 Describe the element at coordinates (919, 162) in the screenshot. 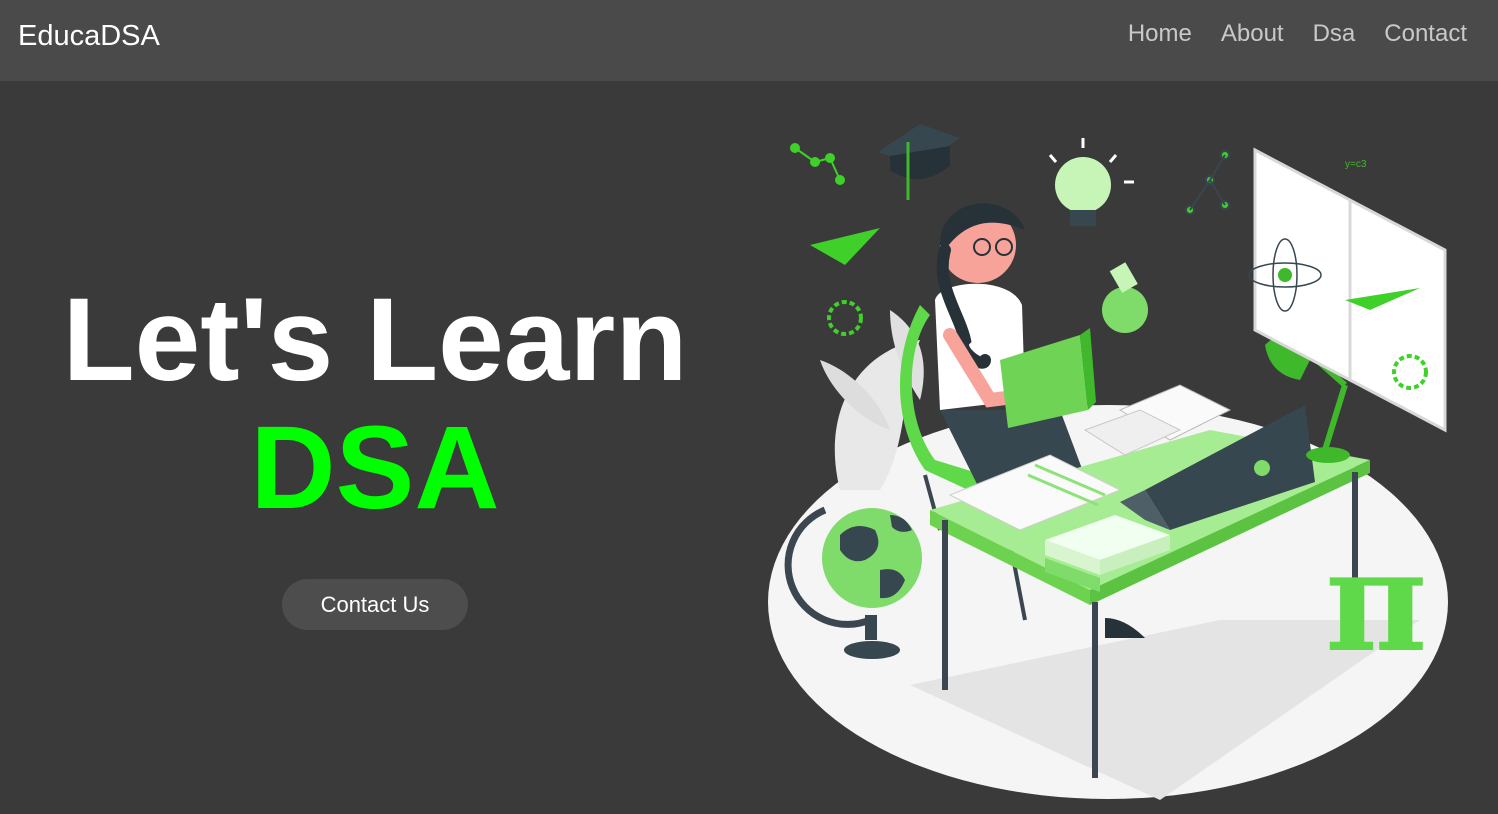

I see `graduation-cap-icon` at that location.